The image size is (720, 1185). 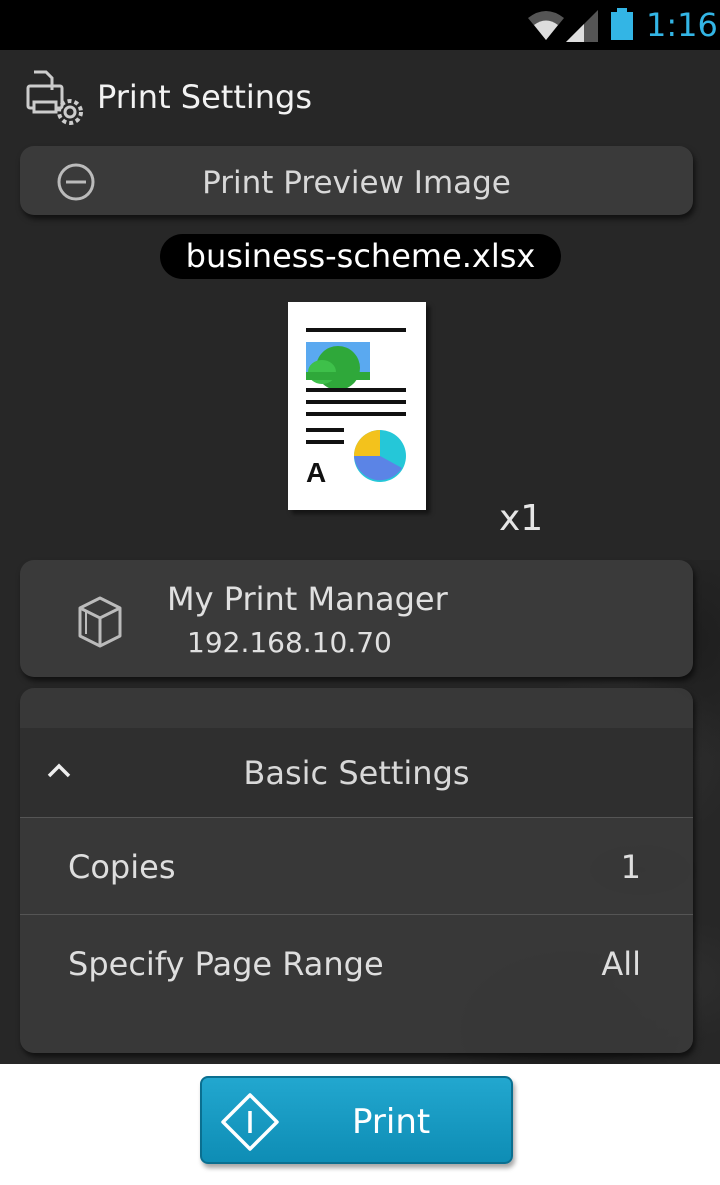 I want to click on page-range-label: Specify Page Range, so click(x=226, y=964).